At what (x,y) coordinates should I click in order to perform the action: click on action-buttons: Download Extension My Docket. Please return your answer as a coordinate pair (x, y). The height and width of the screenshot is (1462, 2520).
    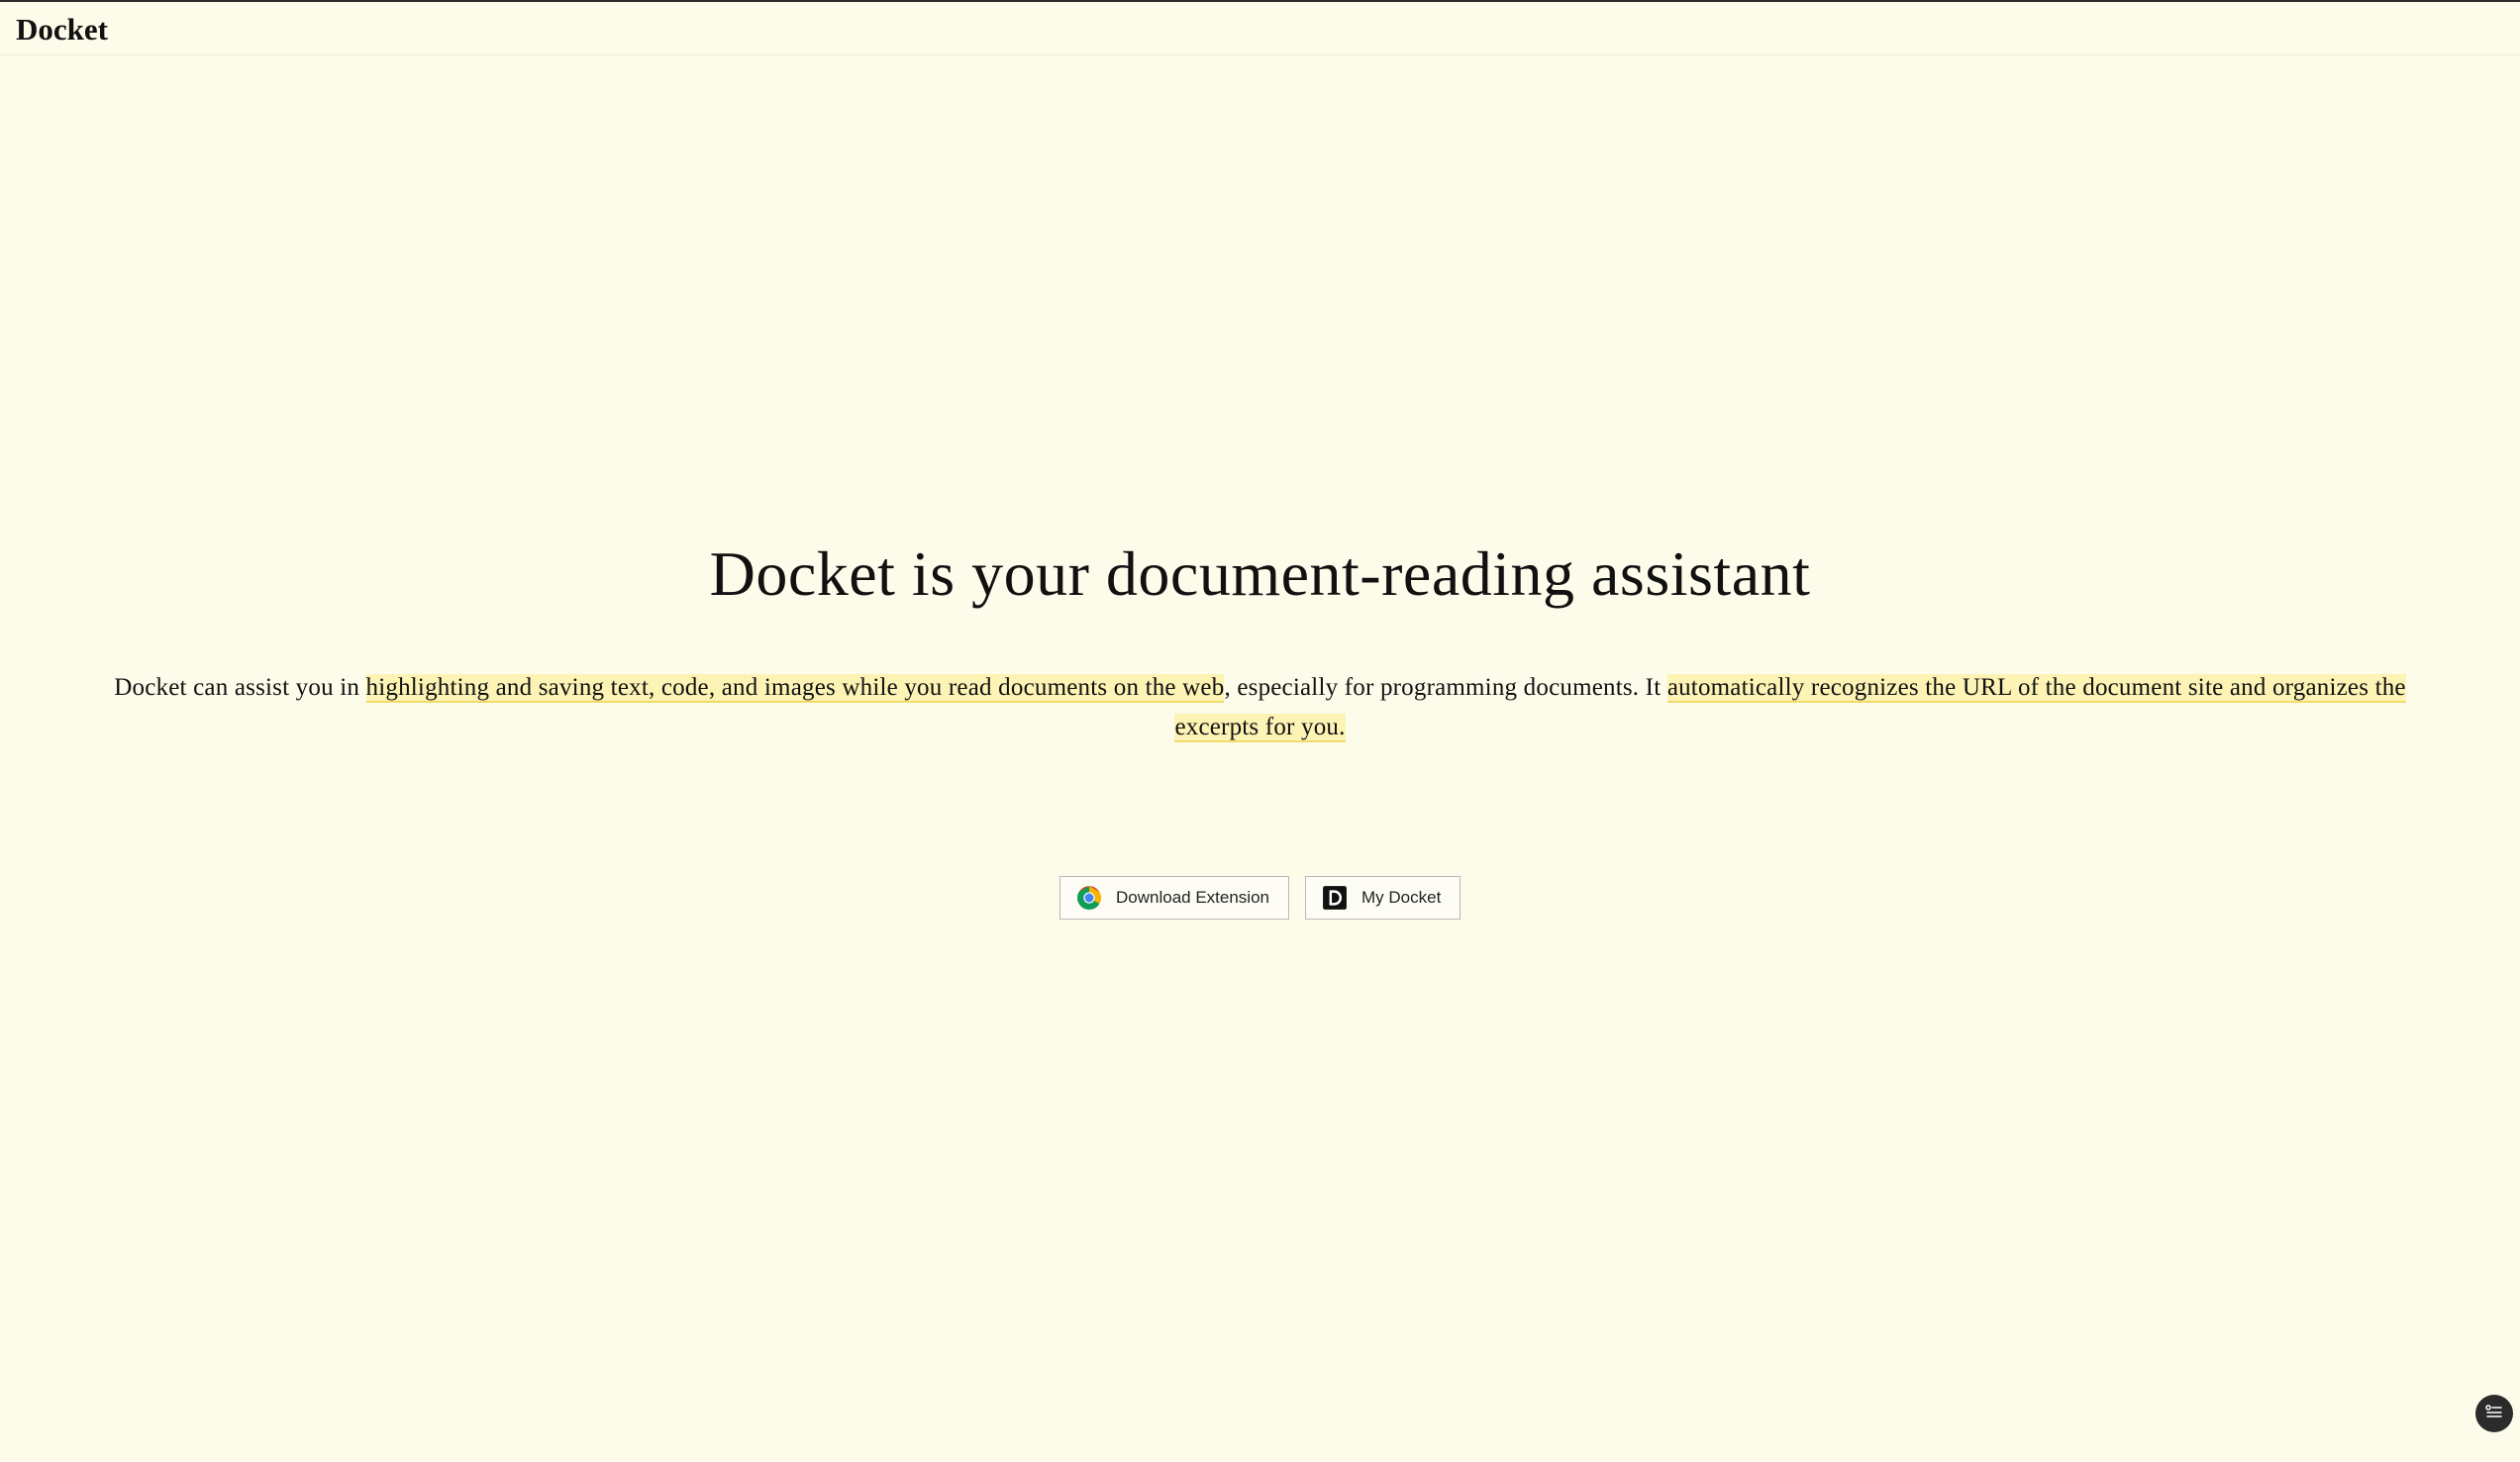
    Looking at the image, I should click on (1260, 898).